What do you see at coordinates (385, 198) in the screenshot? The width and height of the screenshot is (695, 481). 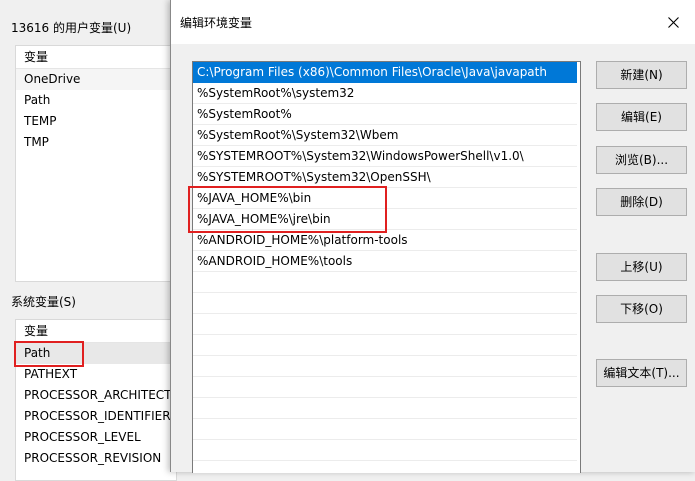 I see `path-list-item: %JAVA_HOME%\bin` at bounding box center [385, 198].